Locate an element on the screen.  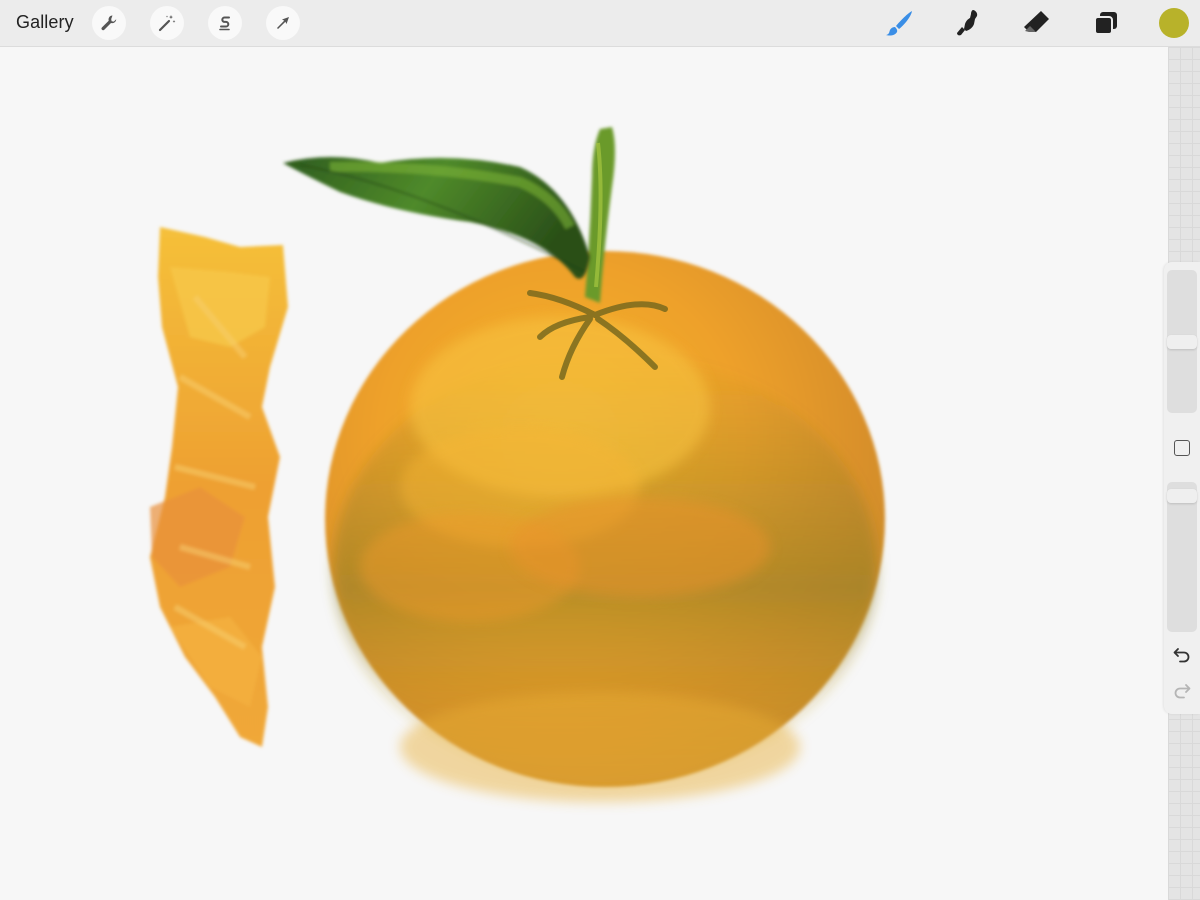
color-swatch is located at coordinates (1174, 23).